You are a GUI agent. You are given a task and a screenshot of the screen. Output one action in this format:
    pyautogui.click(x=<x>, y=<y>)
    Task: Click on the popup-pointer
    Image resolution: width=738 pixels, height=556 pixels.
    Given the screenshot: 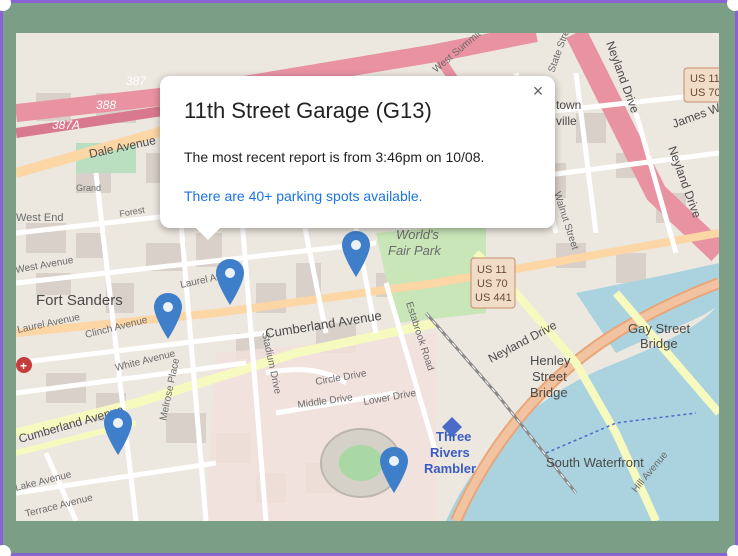 What is the action you would take?
    pyautogui.click(x=208, y=234)
    